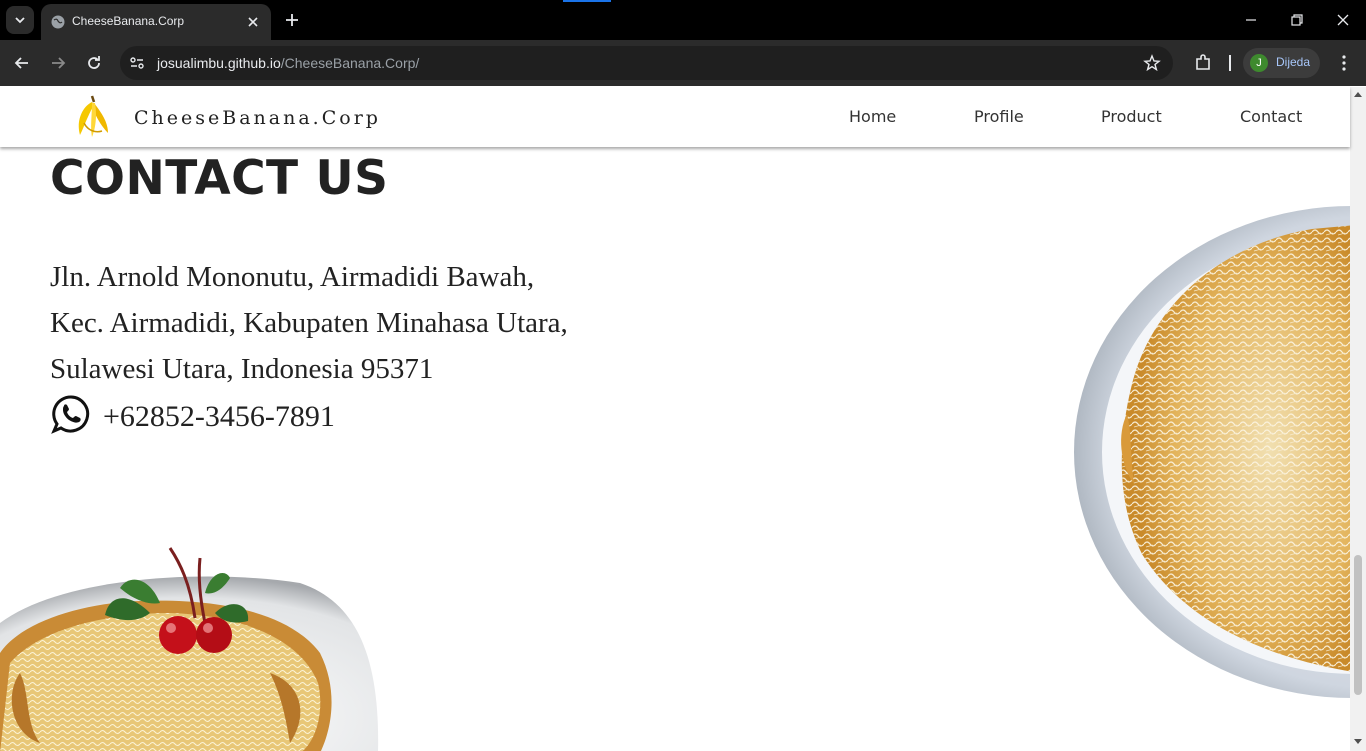 The height and width of the screenshot is (751, 1366). I want to click on nav-product: Product, so click(1131, 116).